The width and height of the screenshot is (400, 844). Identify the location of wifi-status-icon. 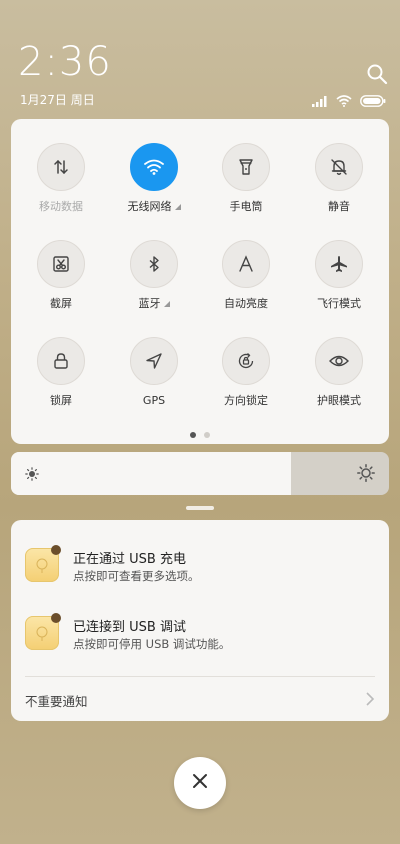
(344, 101).